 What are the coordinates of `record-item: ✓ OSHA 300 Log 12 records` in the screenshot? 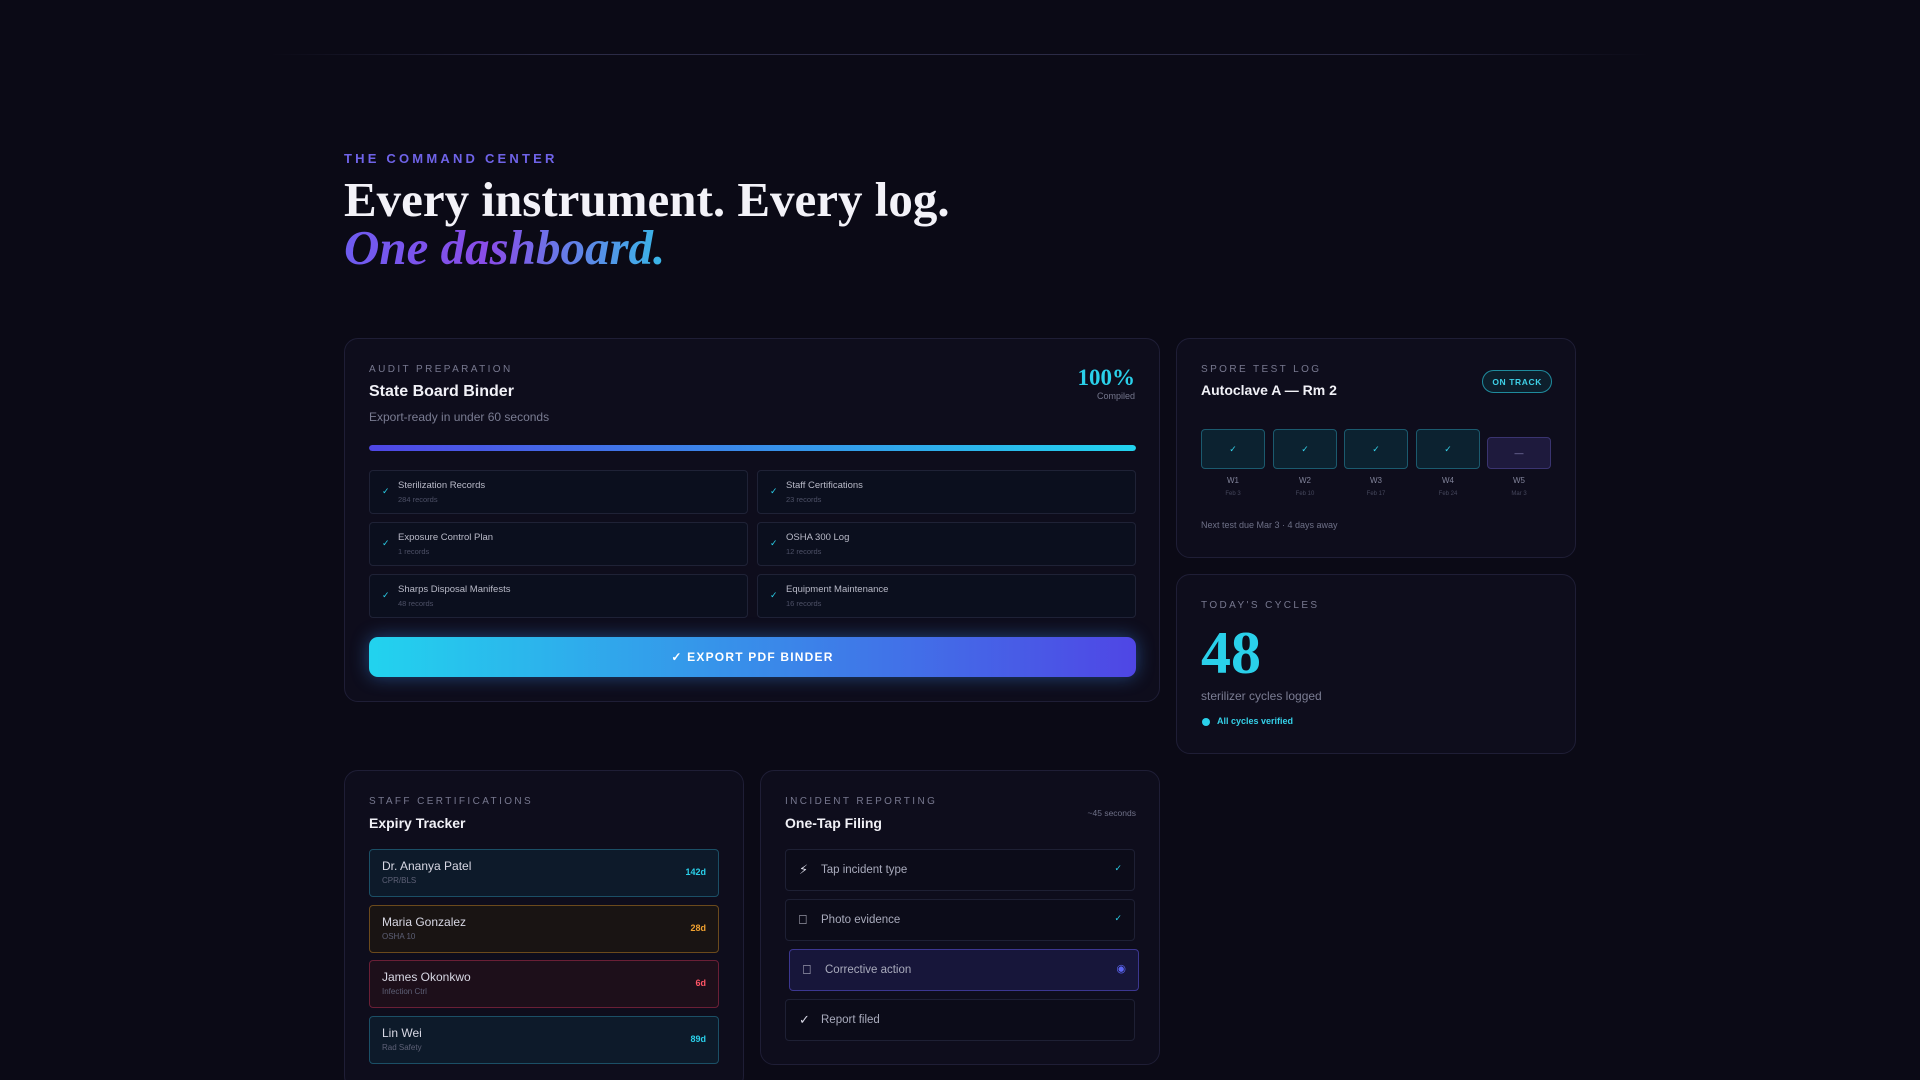 It's located at (946, 544).